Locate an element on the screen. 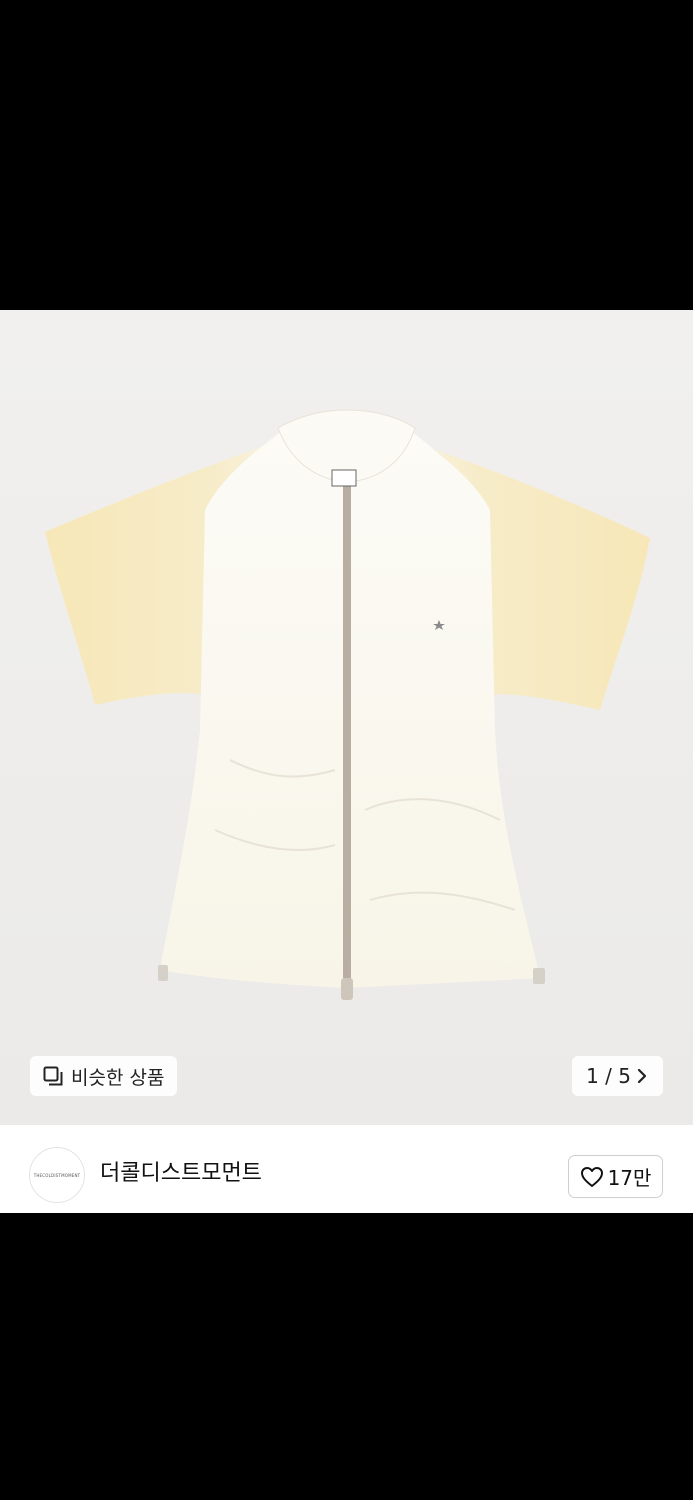 The height and width of the screenshot is (1500, 693). similar-products-button: 비슷한 상품 is located at coordinates (104, 1076).